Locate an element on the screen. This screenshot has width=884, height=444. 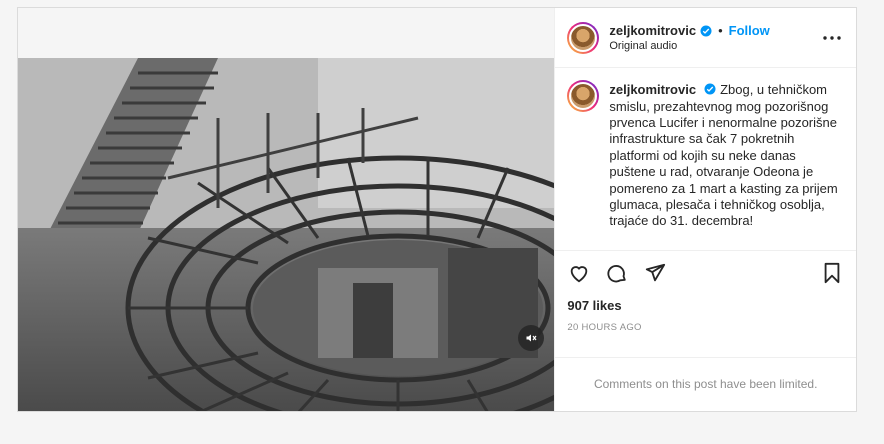
bookmark-icon is located at coordinates (832, 273).